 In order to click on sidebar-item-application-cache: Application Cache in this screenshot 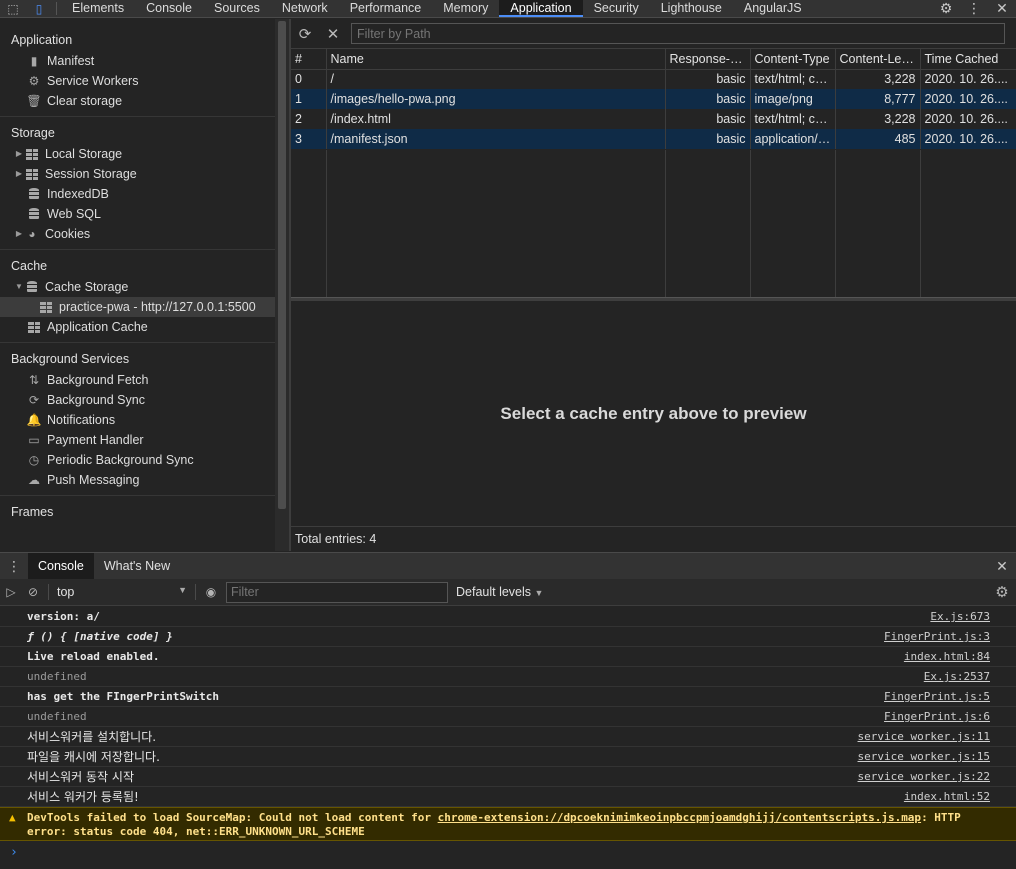, I will do `click(137, 327)`.